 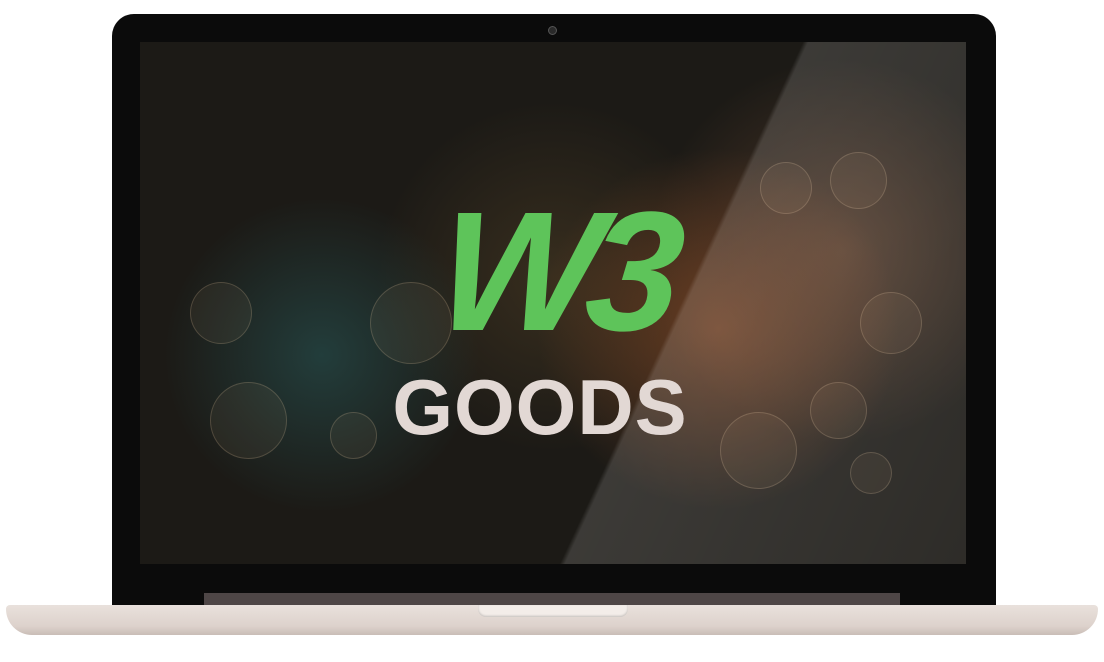 I want to click on camera-icon, so click(x=552, y=30).